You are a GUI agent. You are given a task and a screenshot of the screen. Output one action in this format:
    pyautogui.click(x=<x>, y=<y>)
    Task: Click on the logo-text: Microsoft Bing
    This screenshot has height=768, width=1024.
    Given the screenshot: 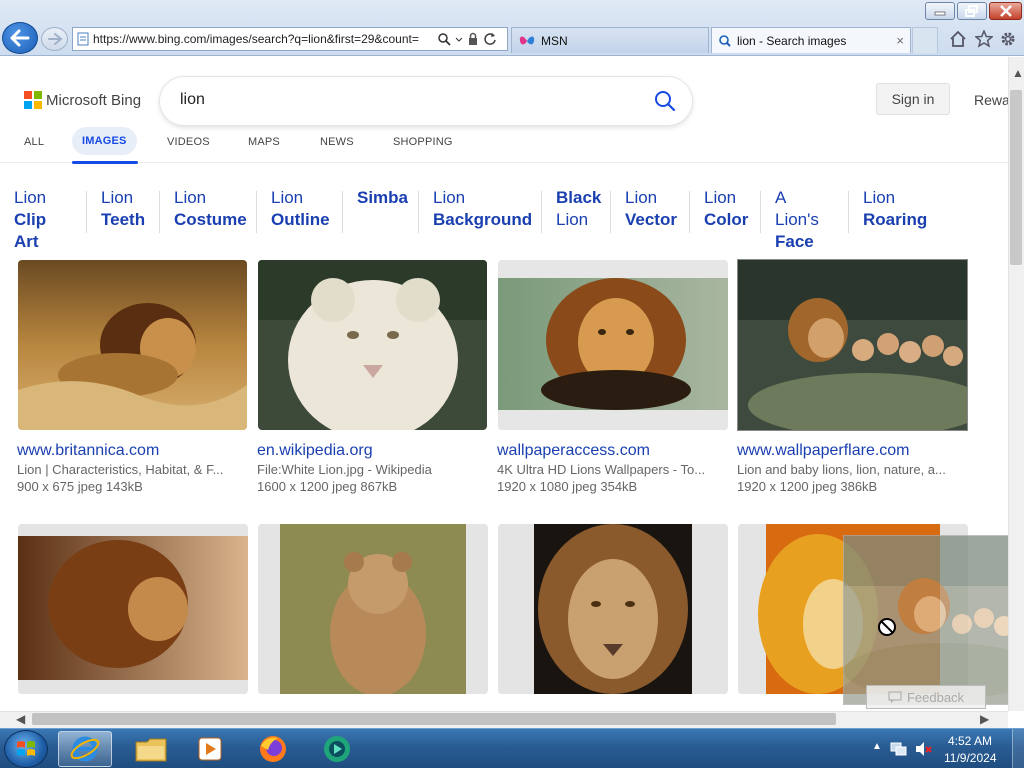 What is the action you would take?
    pyautogui.click(x=94, y=100)
    